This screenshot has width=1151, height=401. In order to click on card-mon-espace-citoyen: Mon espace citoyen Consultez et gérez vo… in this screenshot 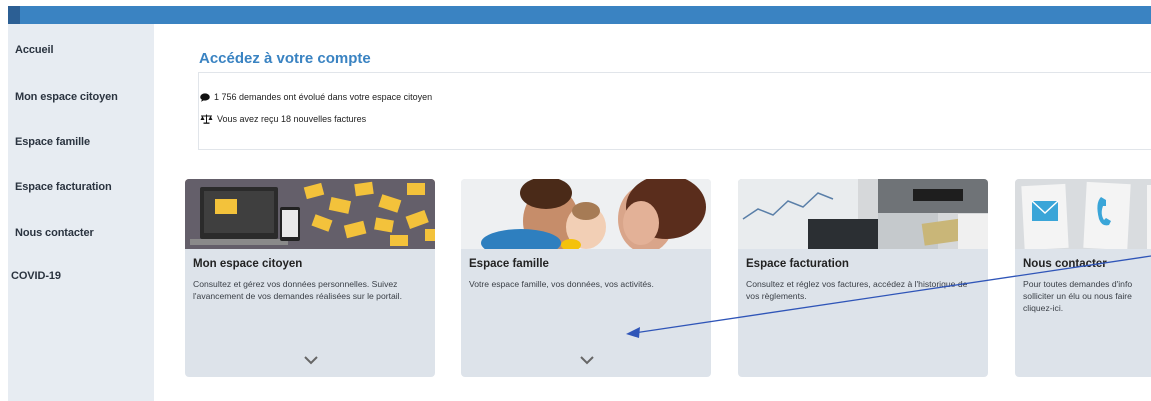, I will do `click(310, 278)`.